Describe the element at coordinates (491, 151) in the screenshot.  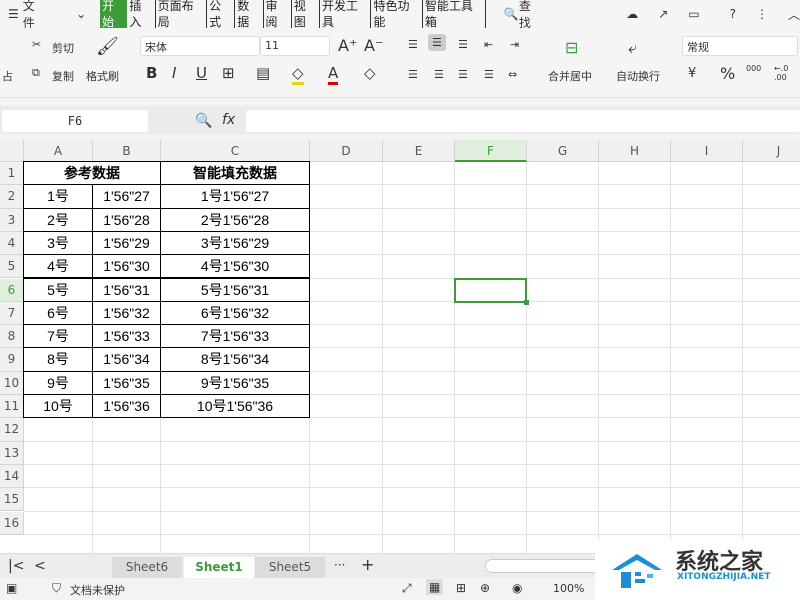
I see `column-header-F: F` at that location.